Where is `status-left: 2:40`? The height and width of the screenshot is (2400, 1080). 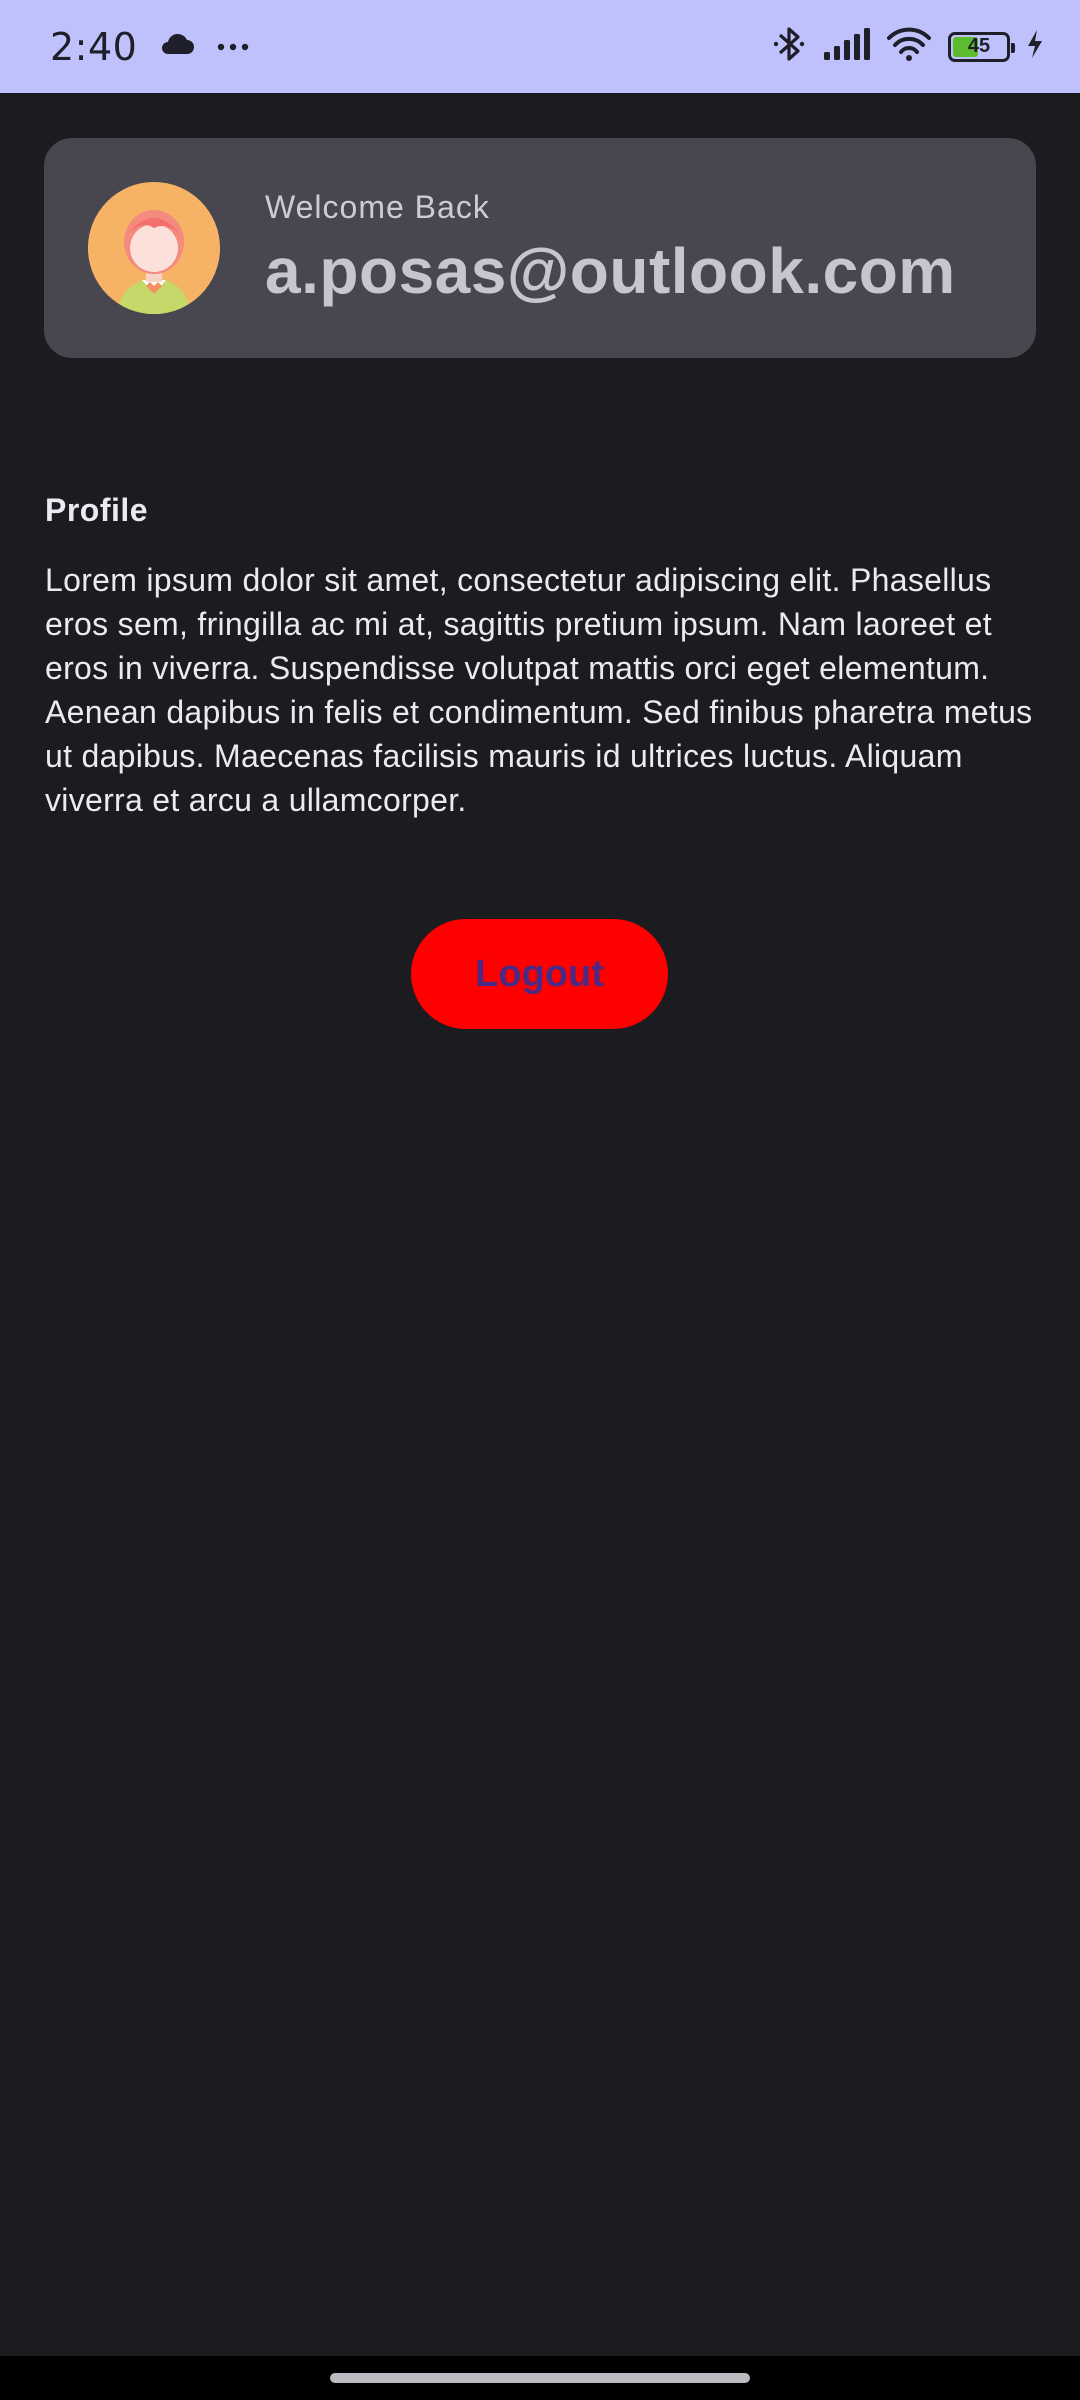
status-left: 2:40 is located at coordinates (149, 47).